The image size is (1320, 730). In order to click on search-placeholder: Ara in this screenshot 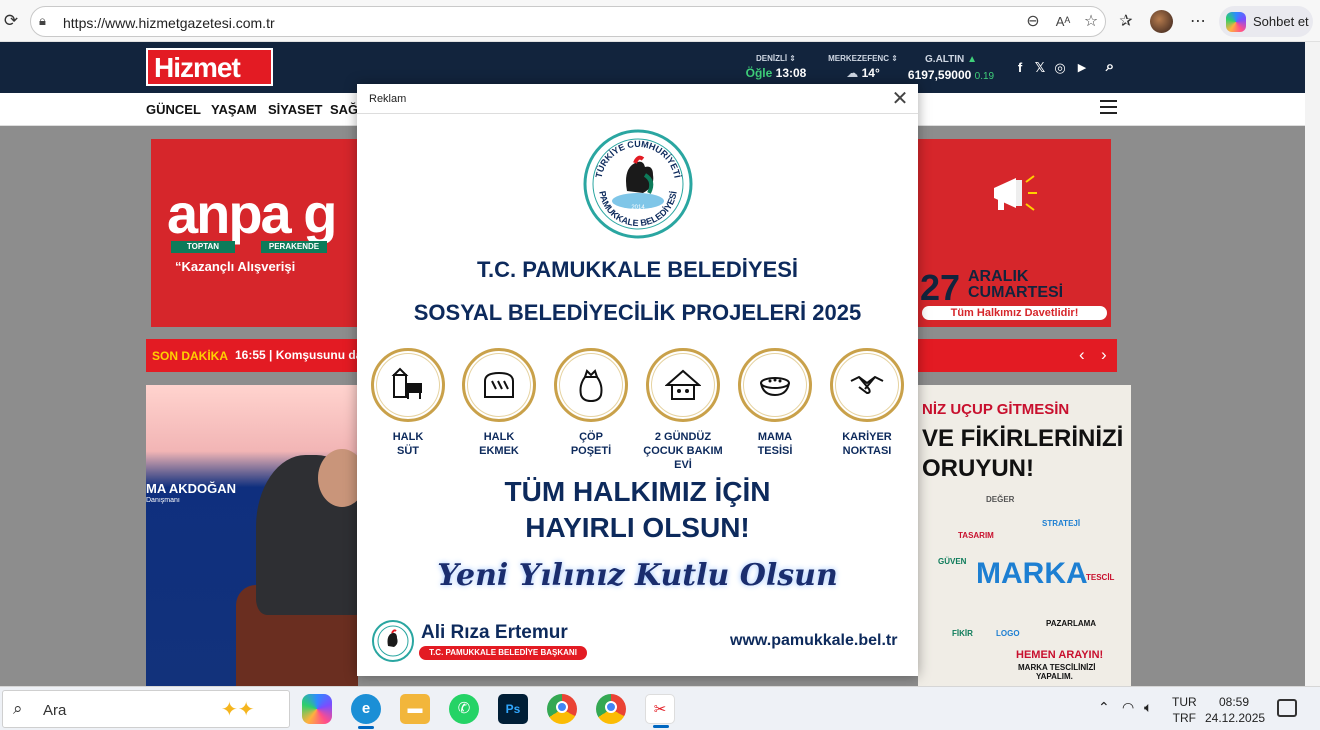, I will do `click(55, 710)`.